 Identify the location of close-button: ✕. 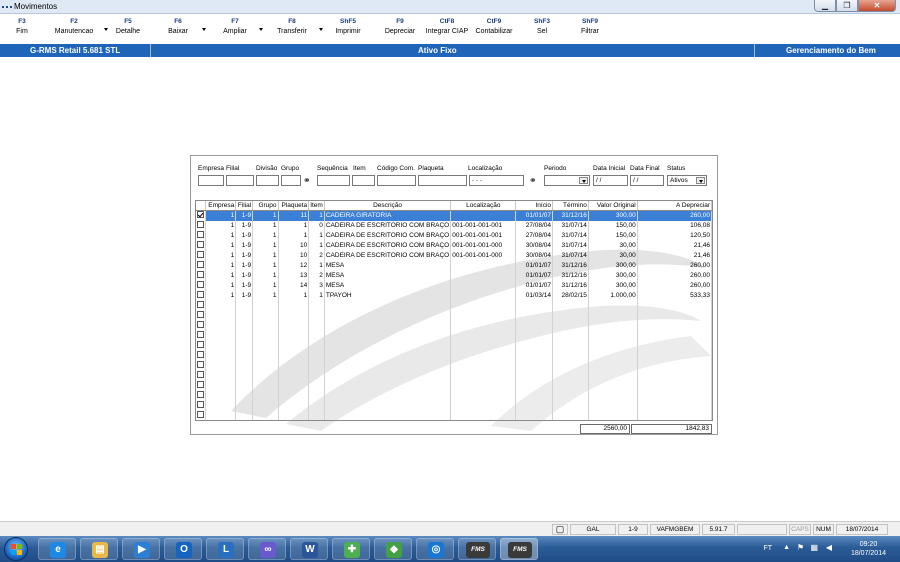
(877, 6).